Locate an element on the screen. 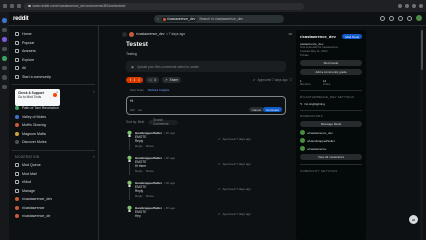 The height and width of the screenshot is (240, 426). forward-icon is located at coordinates (12, 6).